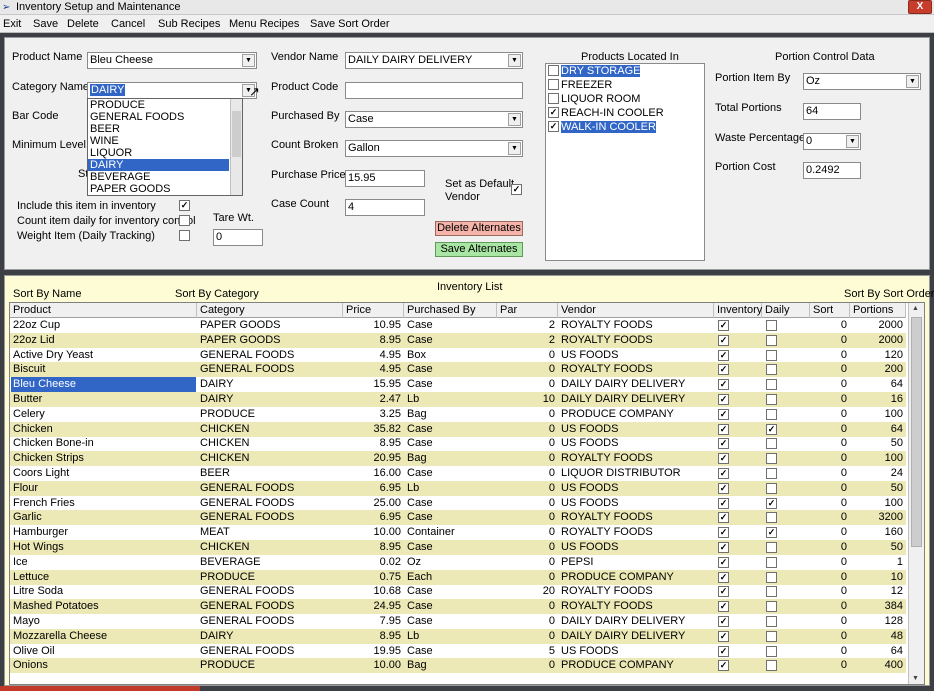 Image resolution: width=934 pixels, height=691 pixels. I want to click on scroll-down-icon: ▼, so click(915, 678).